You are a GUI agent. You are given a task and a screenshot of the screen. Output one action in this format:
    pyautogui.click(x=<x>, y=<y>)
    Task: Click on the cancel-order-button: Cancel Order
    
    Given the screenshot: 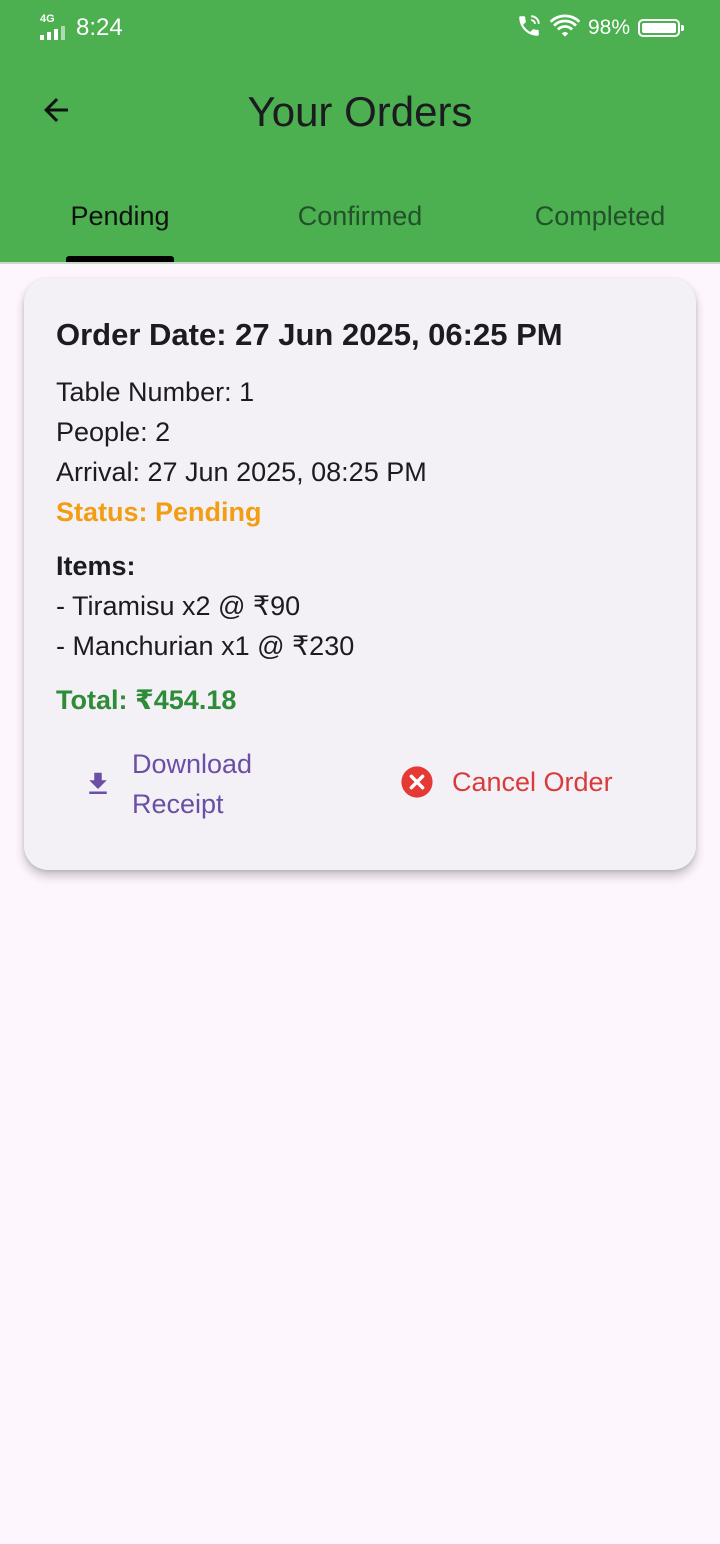 What is the action you would take?
    pyautogui.click(x=506, y=782)
    